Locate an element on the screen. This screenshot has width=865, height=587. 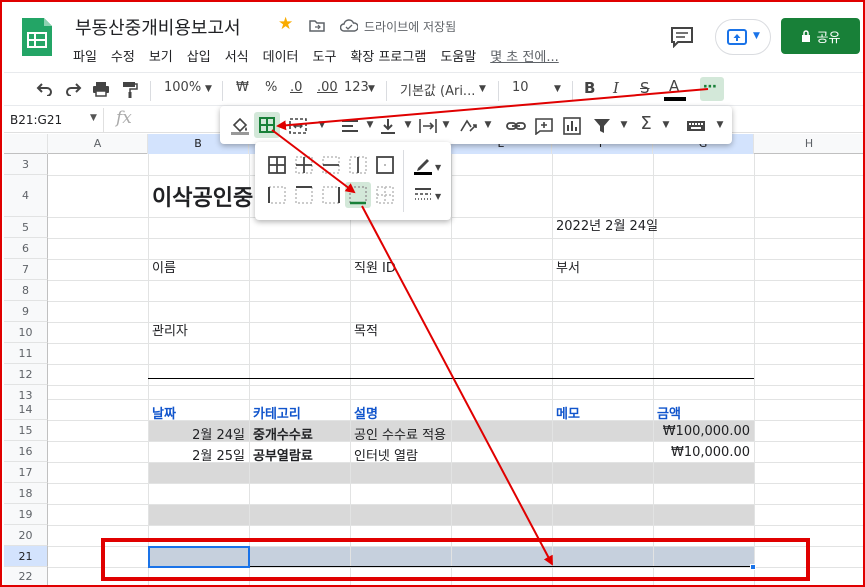
fill-handle is located at coordinates (753, 567).